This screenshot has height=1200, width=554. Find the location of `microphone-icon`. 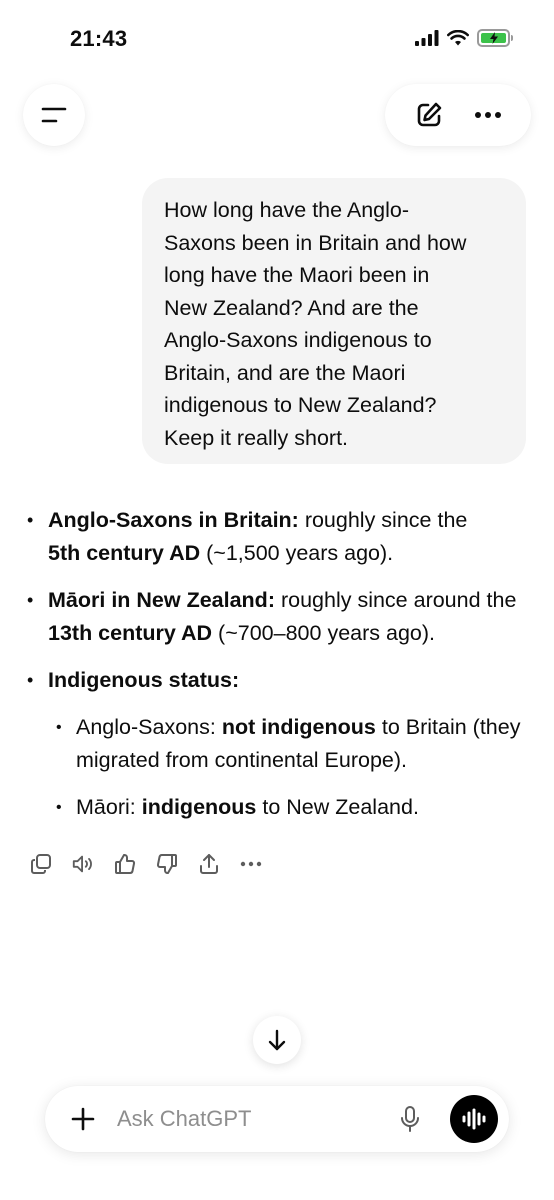

microphone-icon is located at coordinates (410, 1119).